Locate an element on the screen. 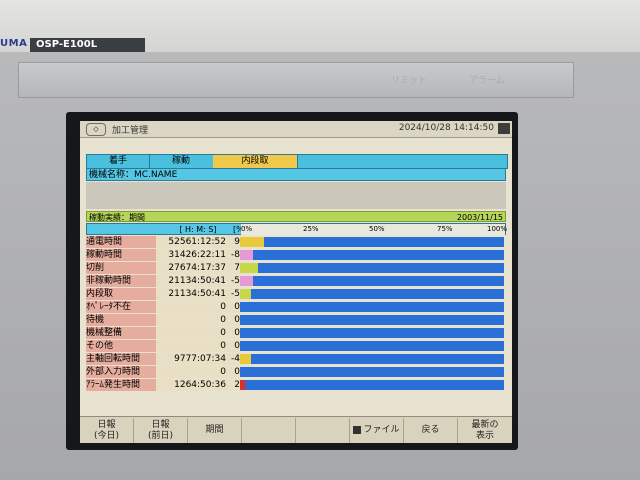 The image size is (640, 480). table-row: 内段取 21134:50:41 -5 is located at coordinates (296, 294).